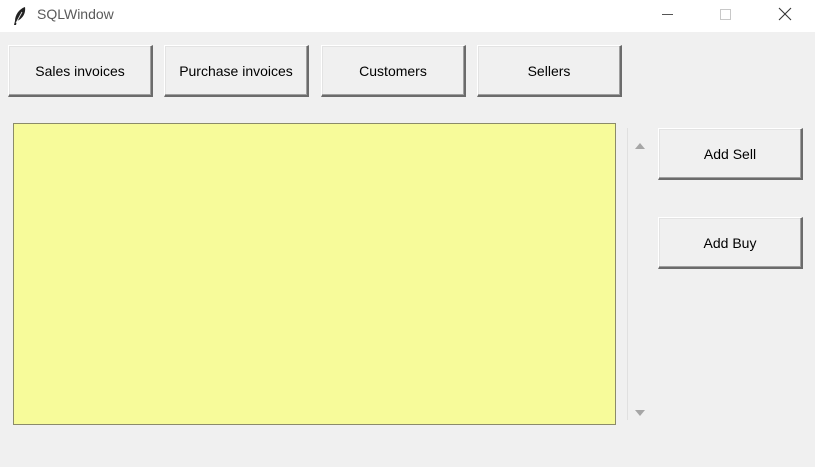  Describe the element at coordinates (393, 71) in the screenshot. I see `customers-button: Customers` at that location.